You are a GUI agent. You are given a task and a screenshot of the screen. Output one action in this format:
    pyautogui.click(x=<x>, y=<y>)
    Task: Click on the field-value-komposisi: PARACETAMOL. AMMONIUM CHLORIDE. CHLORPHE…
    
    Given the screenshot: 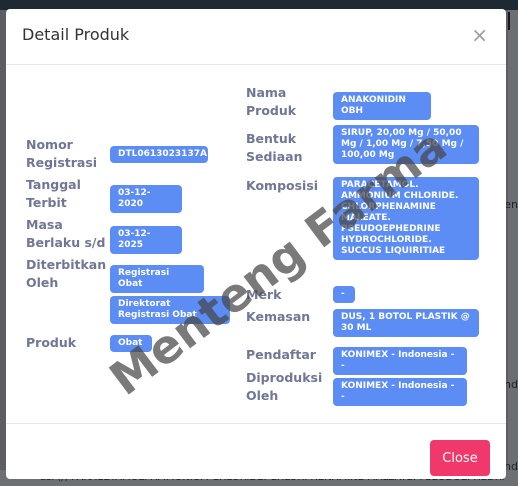 What is the action you would take?
    pyautogui.click(x=406, y=218)
    